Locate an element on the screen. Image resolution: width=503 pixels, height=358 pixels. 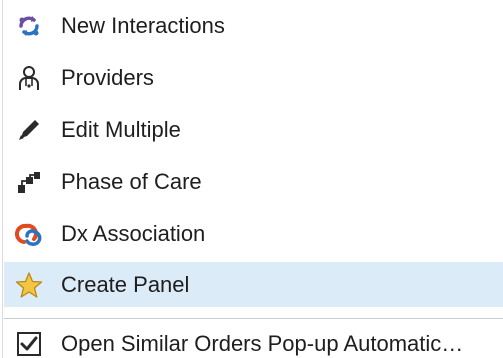
star-icon is located at coordinates (29, 285).